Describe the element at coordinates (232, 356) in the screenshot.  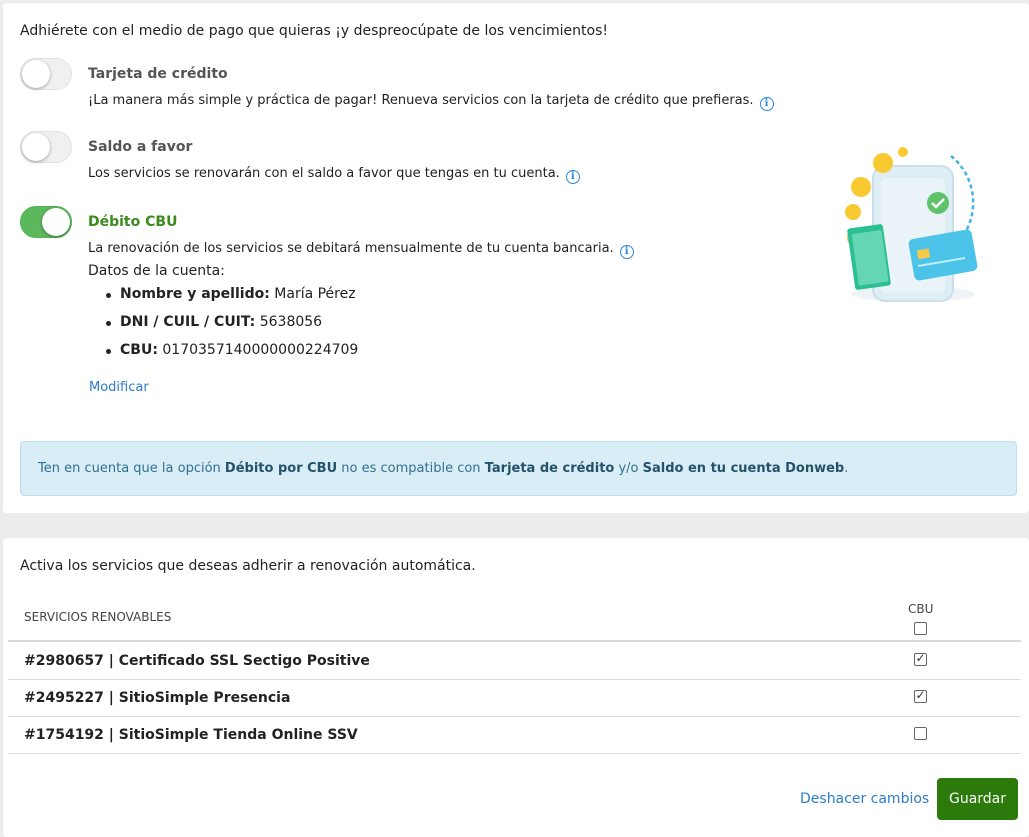
I see `account-field-cbu: CBU: 0170357140000000224709` at that location.